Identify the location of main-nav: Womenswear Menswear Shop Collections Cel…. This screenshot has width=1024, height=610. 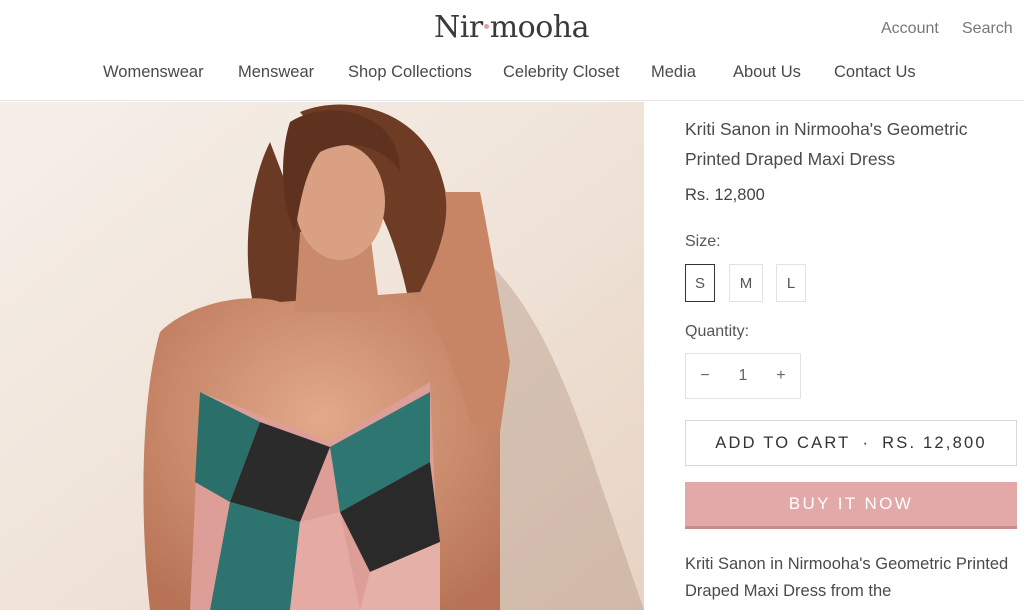
(512, 75).